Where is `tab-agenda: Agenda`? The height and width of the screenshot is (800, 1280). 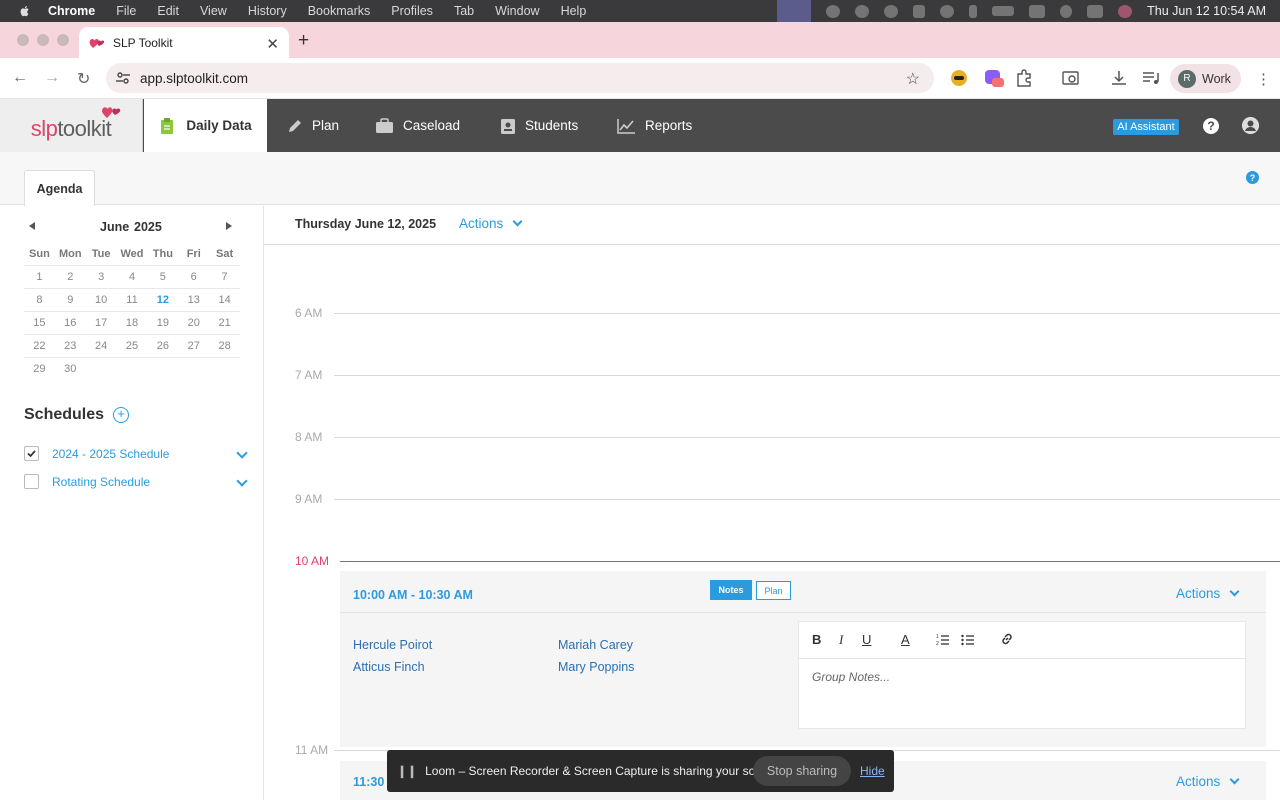
tab-agenda: Agenda is located at coordinates (59, 188).